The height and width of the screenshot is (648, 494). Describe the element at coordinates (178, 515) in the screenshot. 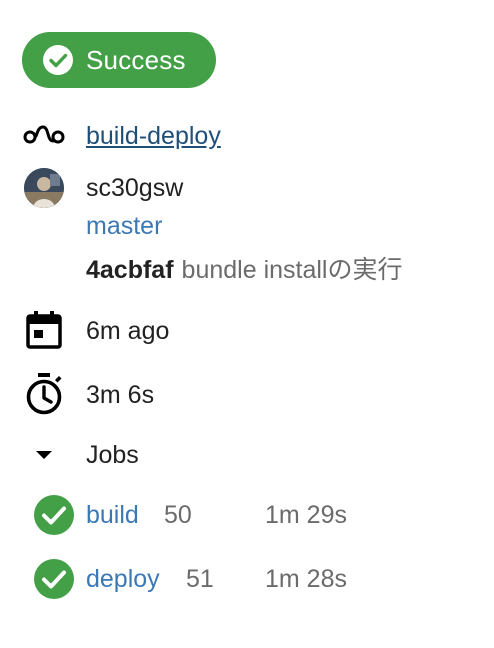

I see `job-number: 50` at that location.